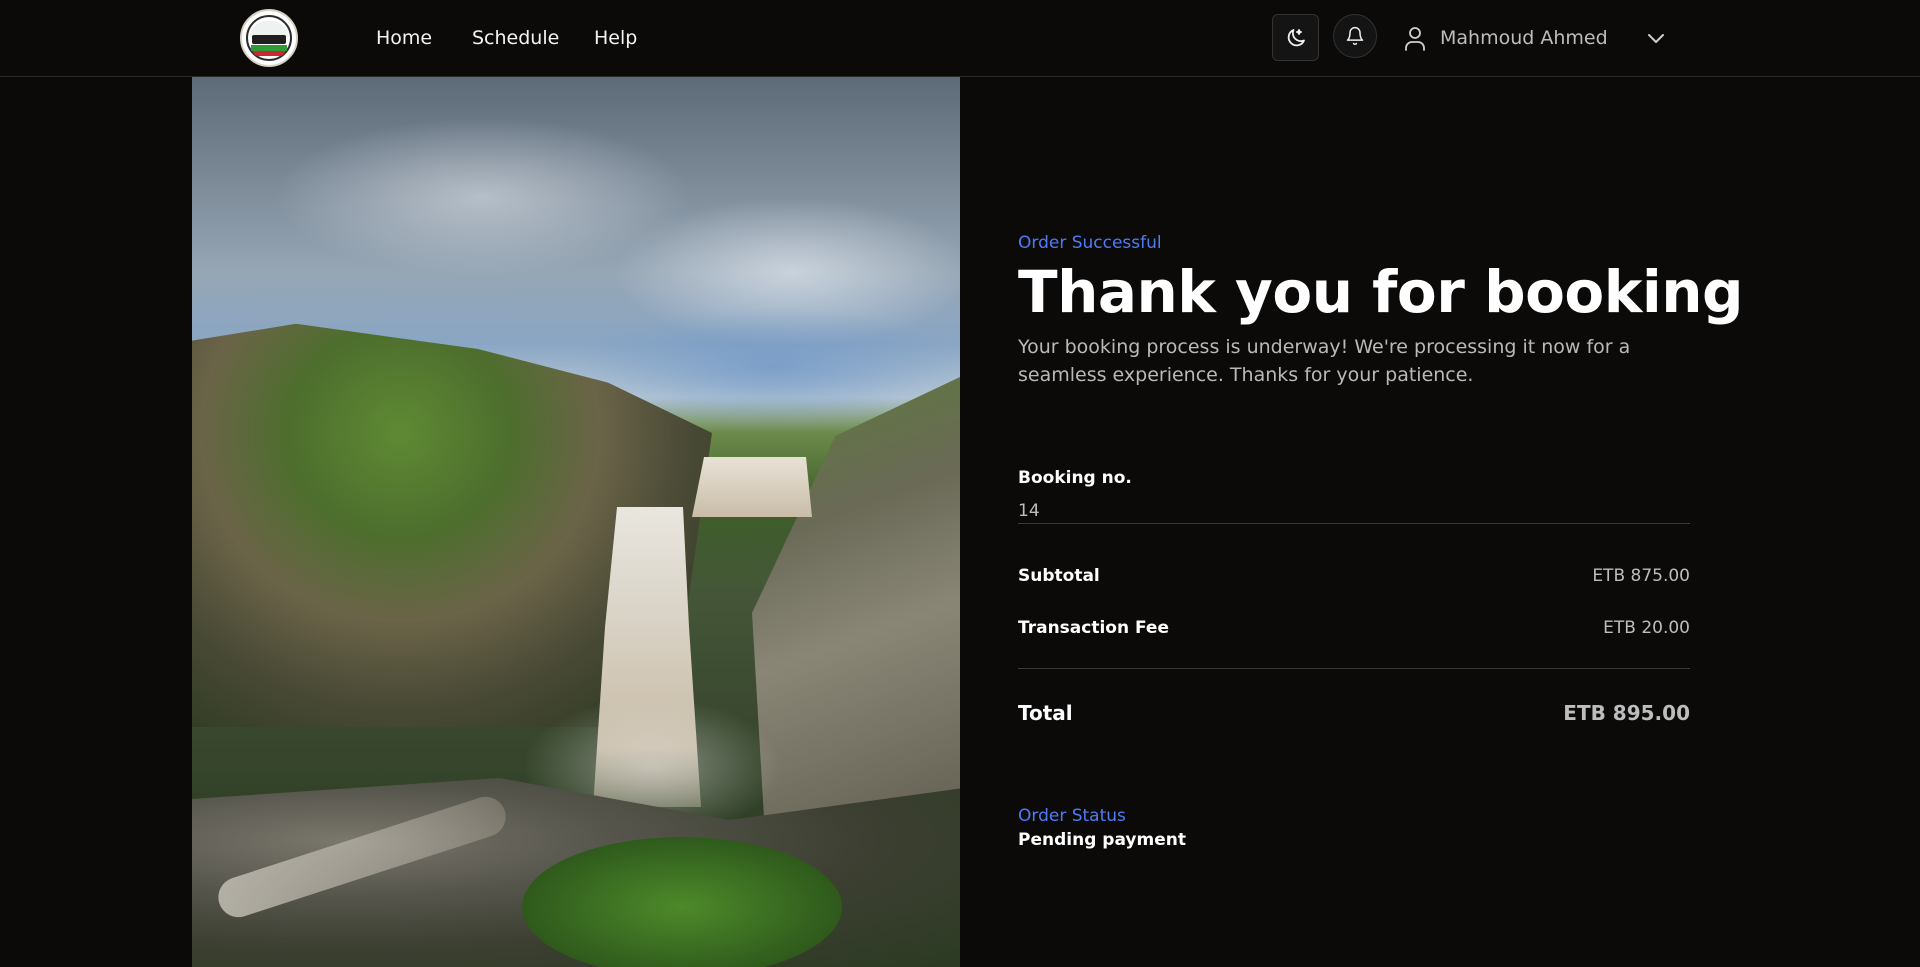 This screenshot has height=967, width=1920. I want to click on total-label: Total, so click(1045, 713).